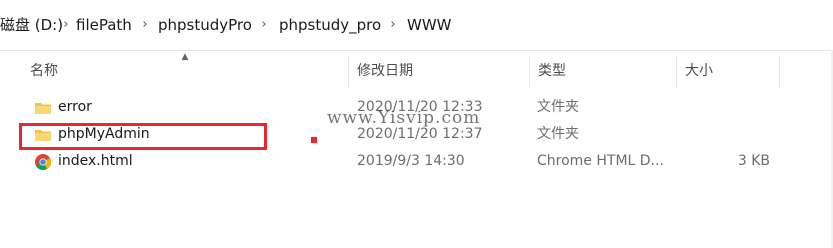 The width and height of the screenshot is (833, 248). I want to click on breadcrumb-phpstudypro: phpstudyPro, so click(205, 25).